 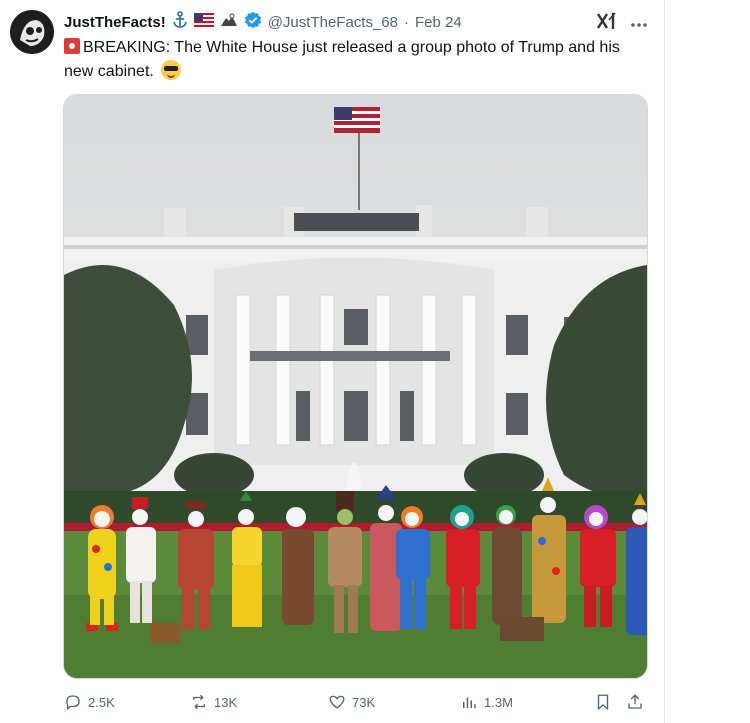 I want to click on reply-icon, so click(x=73, y=703).